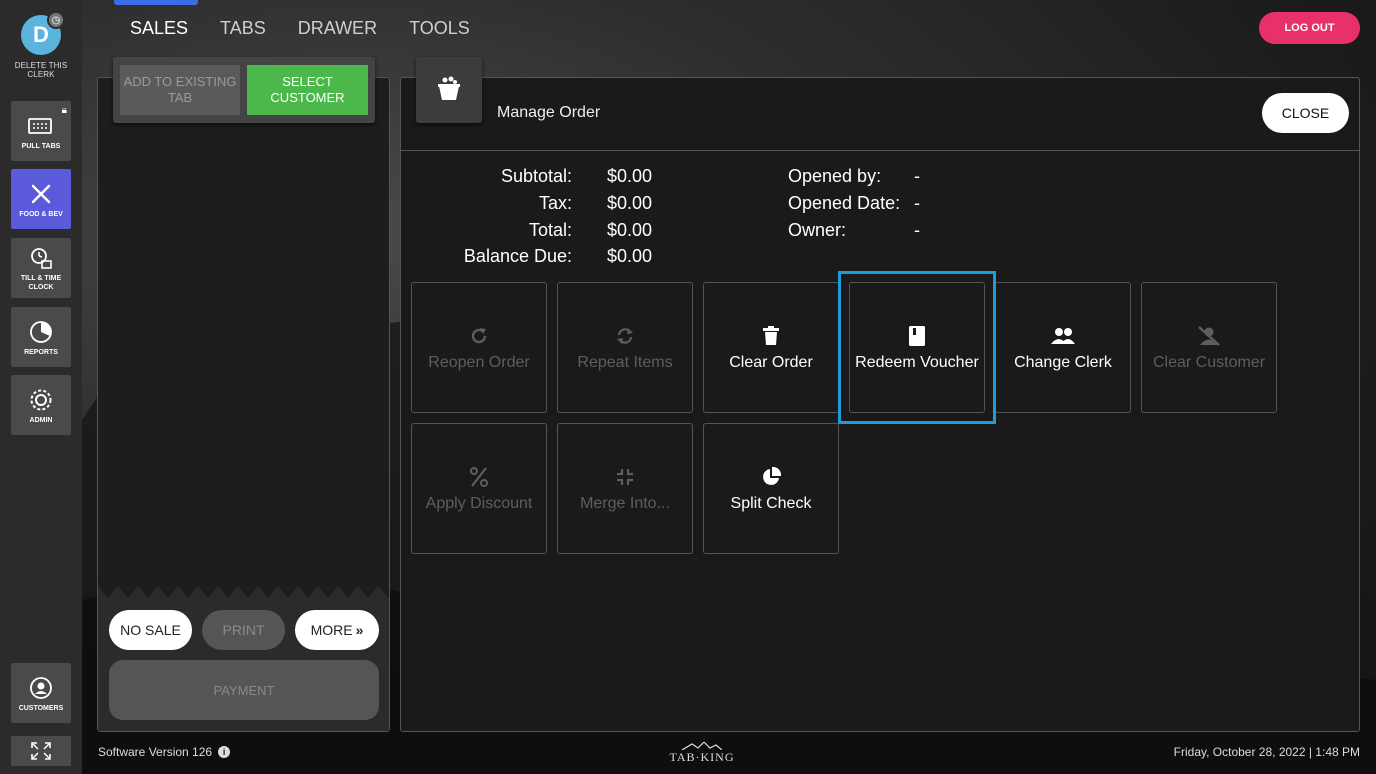 The height and width of the screenshot is (774, 1376). Describe the element at coordinates (771, 503) in the screenshot. I see `split-check-label: Split Check` at that location.